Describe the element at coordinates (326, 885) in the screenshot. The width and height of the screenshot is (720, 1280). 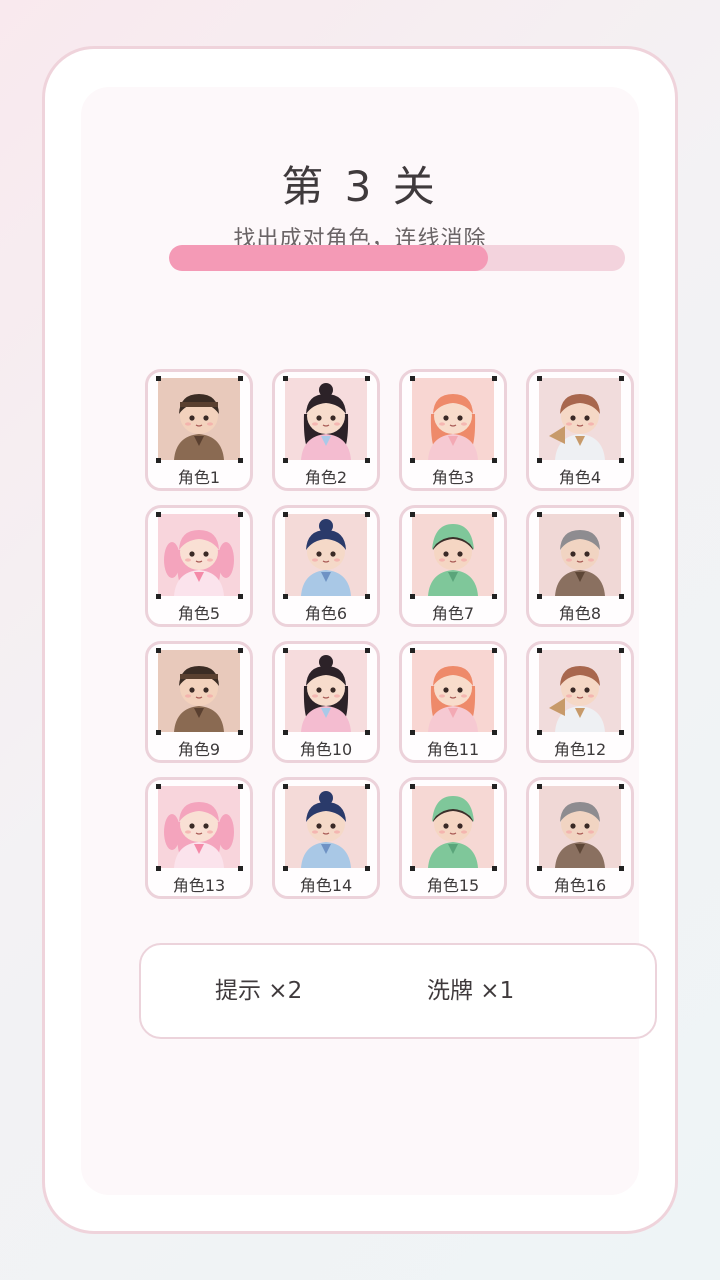
I see `tile-label: 角色14` at that location.